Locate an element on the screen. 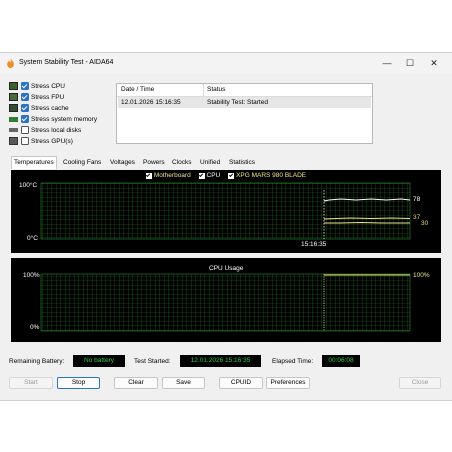 The width and height of the screenshot is (452, 452). maximize-button: ☐ is located at coordinates (410, 63).